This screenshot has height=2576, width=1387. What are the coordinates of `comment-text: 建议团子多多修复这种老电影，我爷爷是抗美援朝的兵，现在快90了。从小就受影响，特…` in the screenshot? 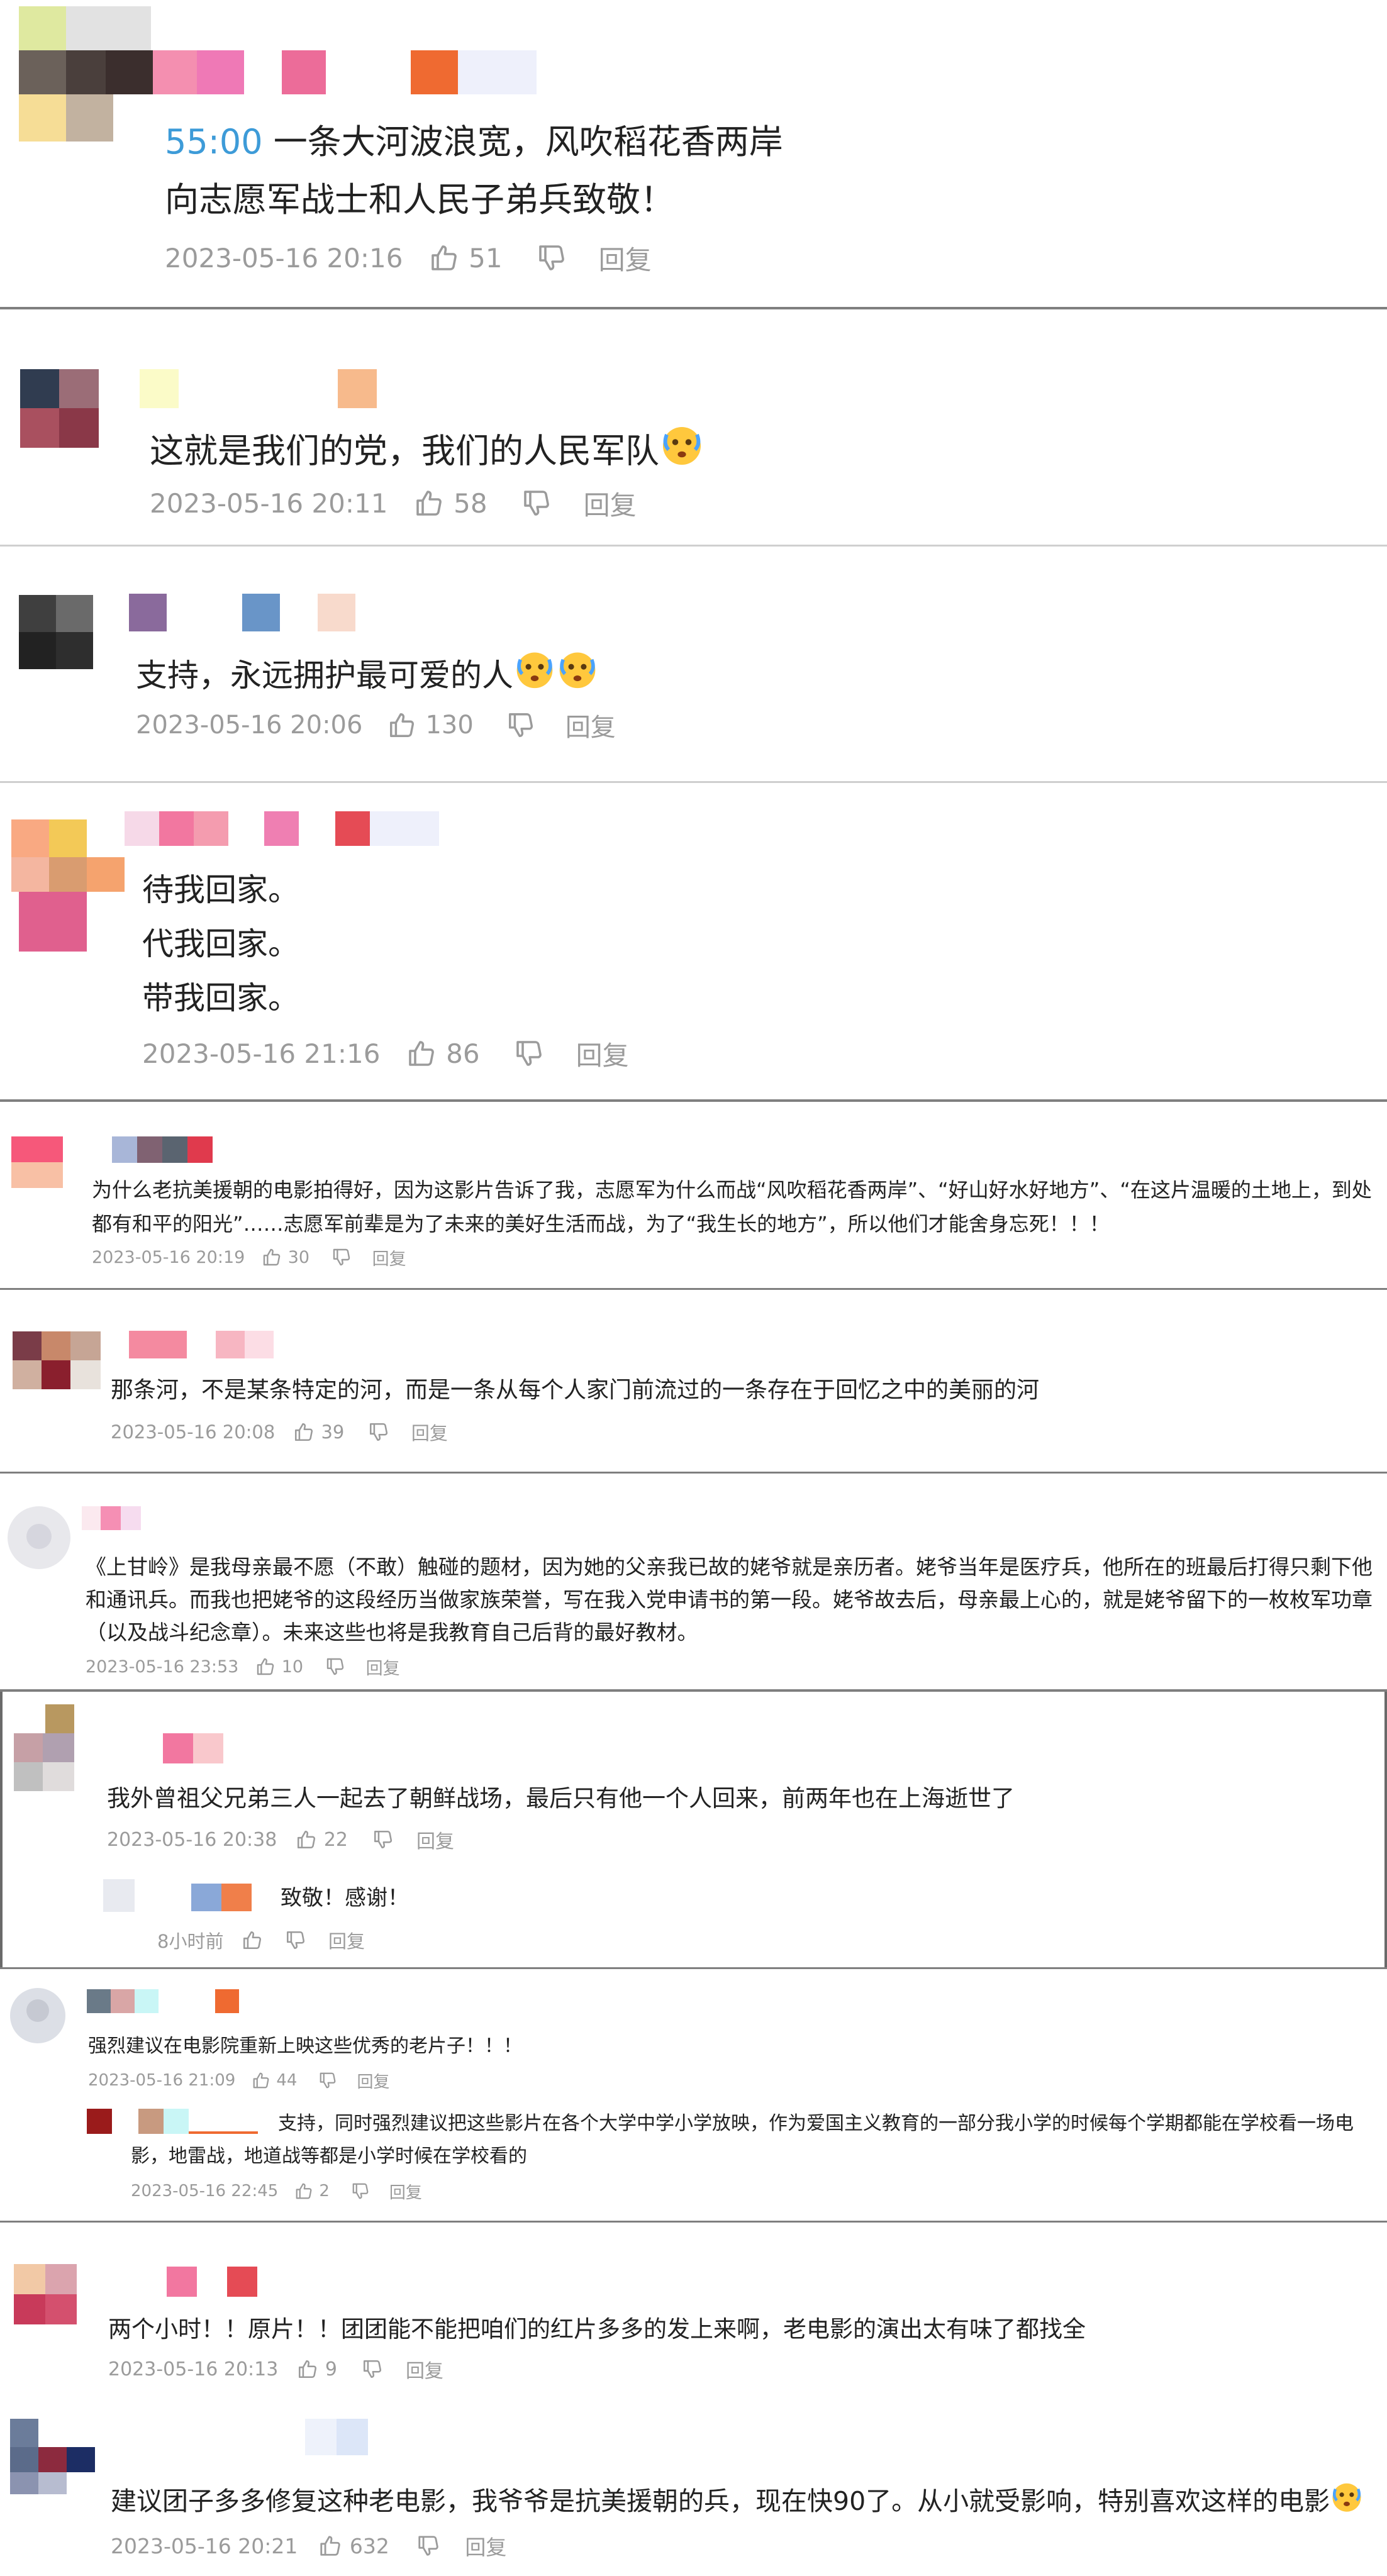 It's located at (743, 2501).